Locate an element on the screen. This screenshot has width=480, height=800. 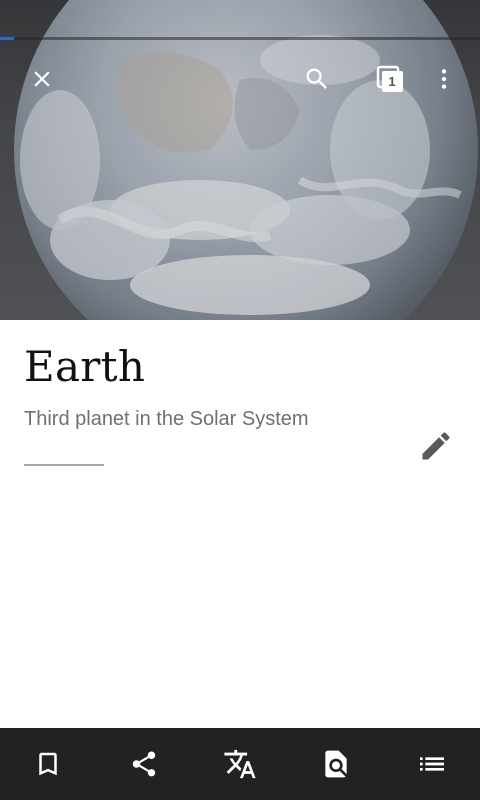
find-in-page-button is located at coordinates (336, 764).